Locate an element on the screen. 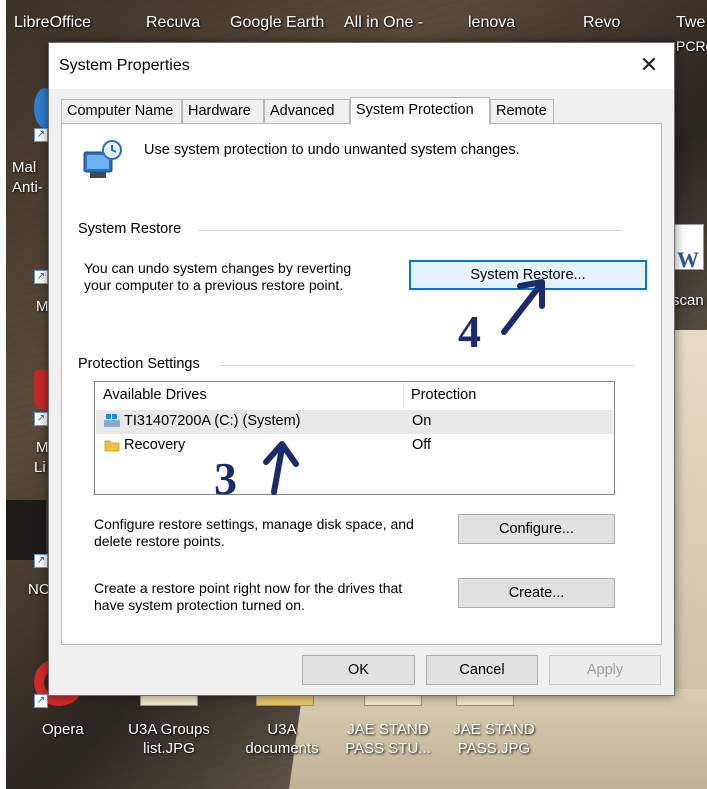 The height and width of the screenshot is (789, 707). description-line: delete restore points. is located at coordinates (159, 541).